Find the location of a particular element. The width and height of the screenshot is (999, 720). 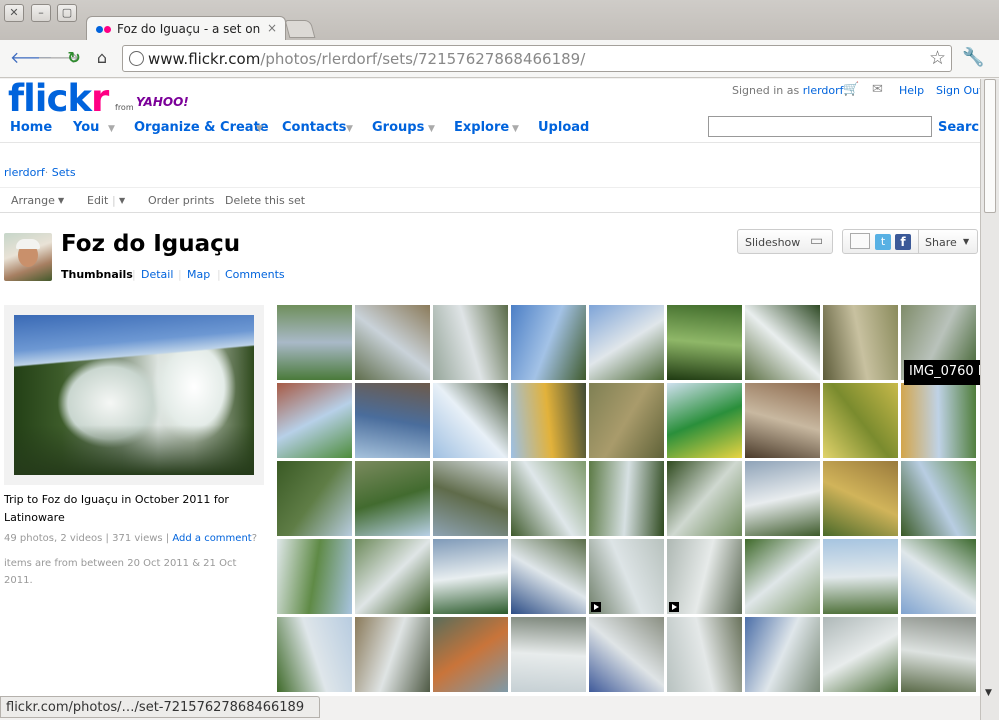

order-prints-link: Order prints is located at coordinates (181, 200).